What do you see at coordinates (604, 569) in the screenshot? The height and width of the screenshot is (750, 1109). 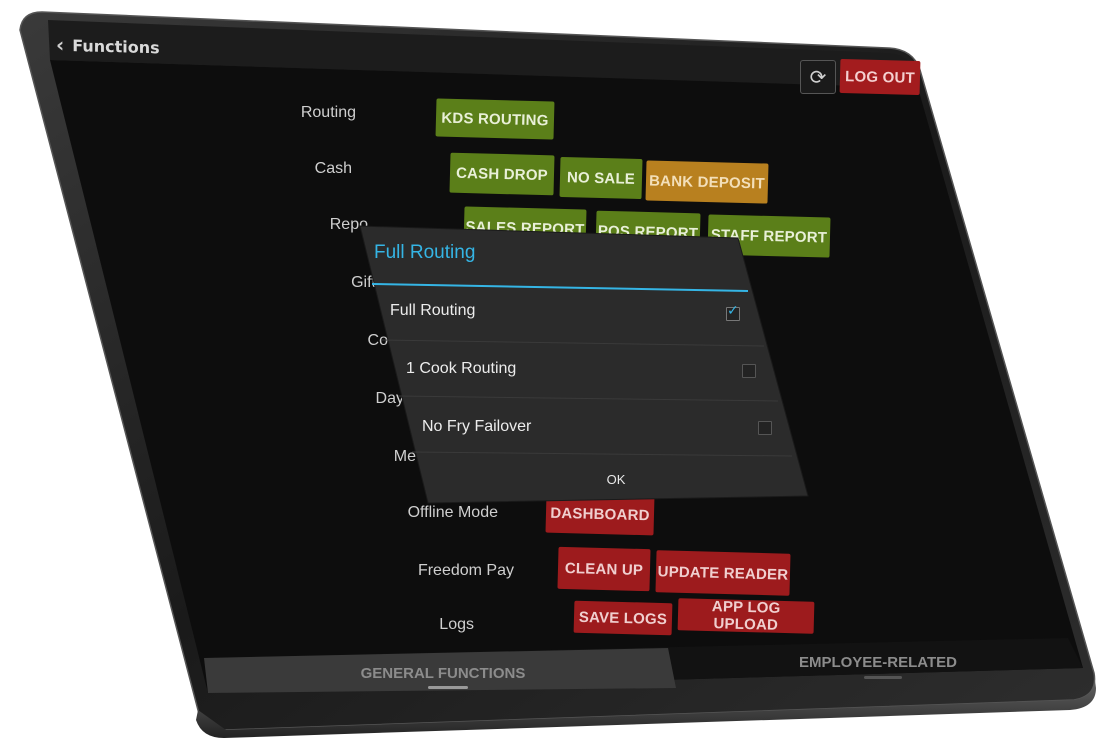 I see `clean-up-button: CLEAN UP` at bounding box center [604, 569].